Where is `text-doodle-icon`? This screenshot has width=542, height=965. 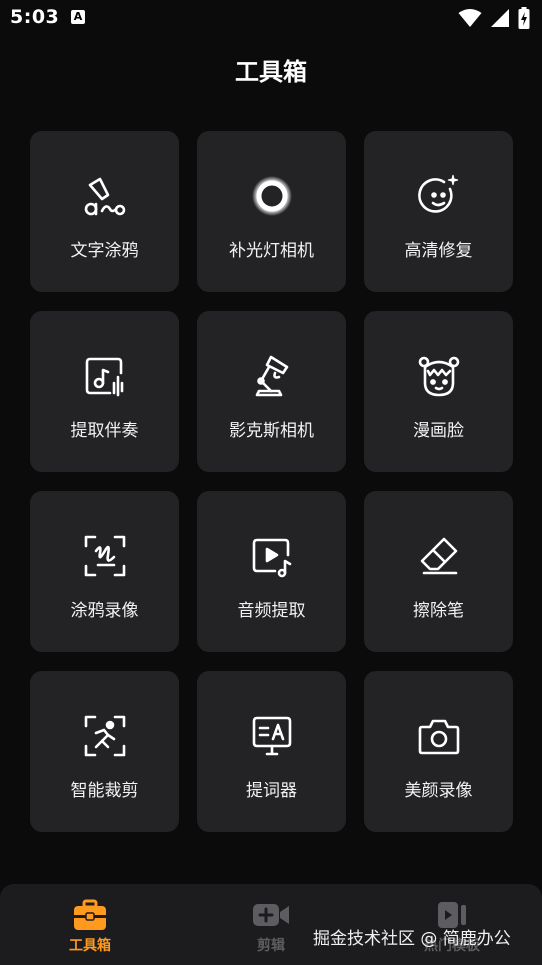
text-doodle-icon is located at coordinates (104, 196).